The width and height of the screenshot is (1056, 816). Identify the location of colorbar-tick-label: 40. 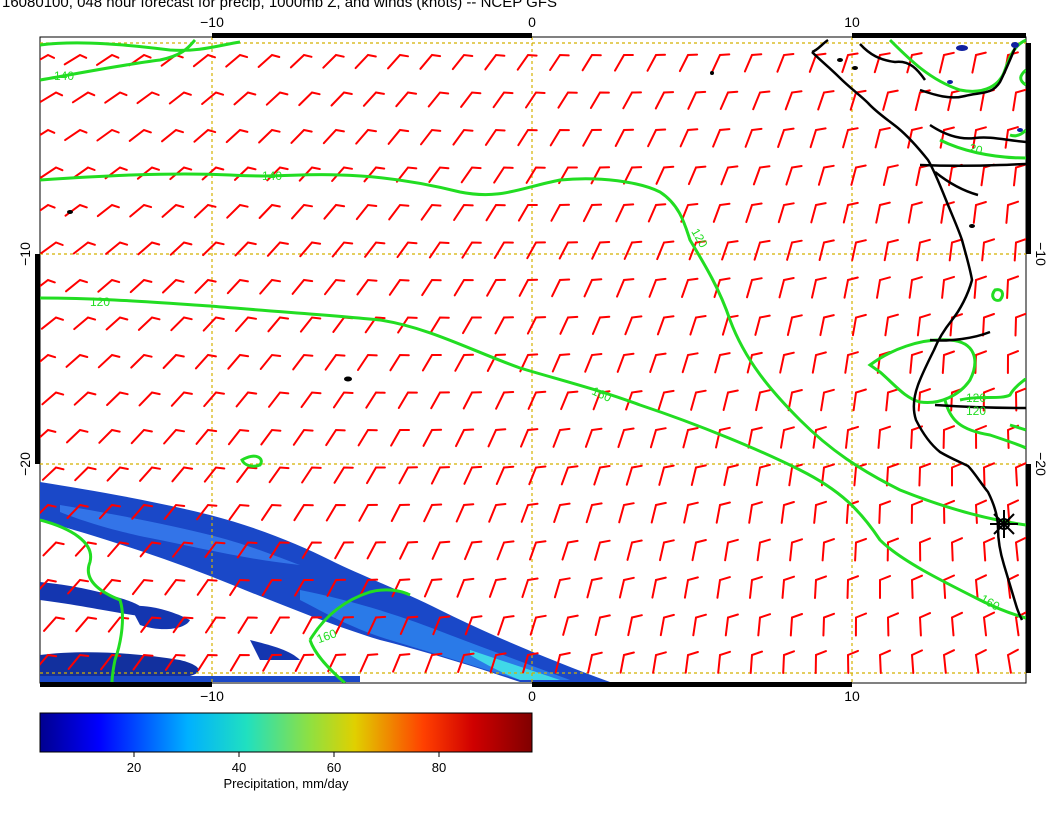
(239, 767).